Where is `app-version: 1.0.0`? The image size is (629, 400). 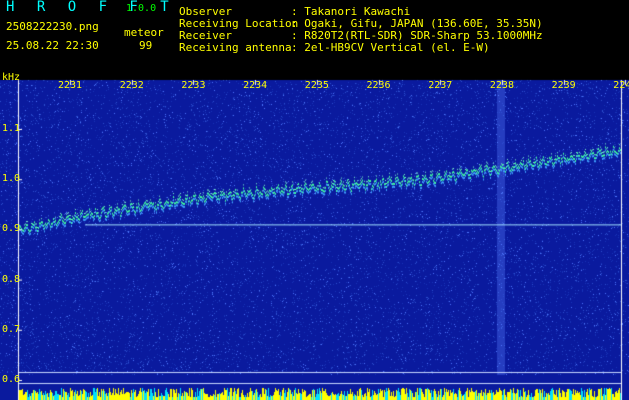 app-version: 1.0.0 is located at coordinates (141, 8).